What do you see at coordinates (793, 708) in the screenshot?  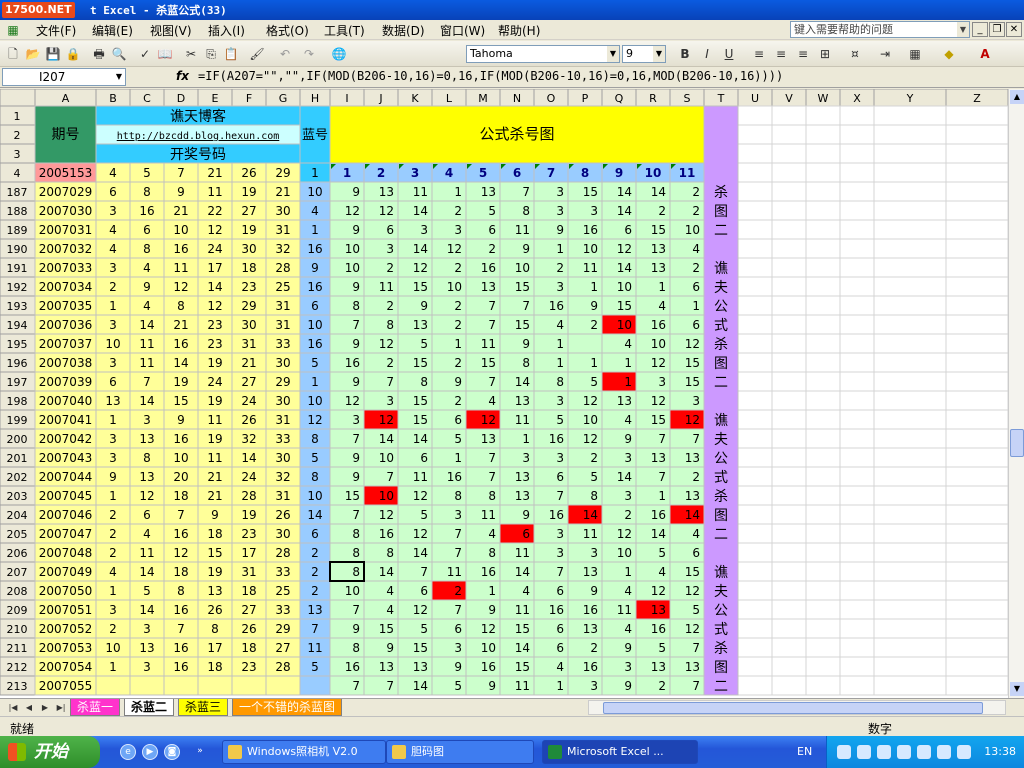 I see `horizontal-scroll-thumb` at bounding box center [793, 708].